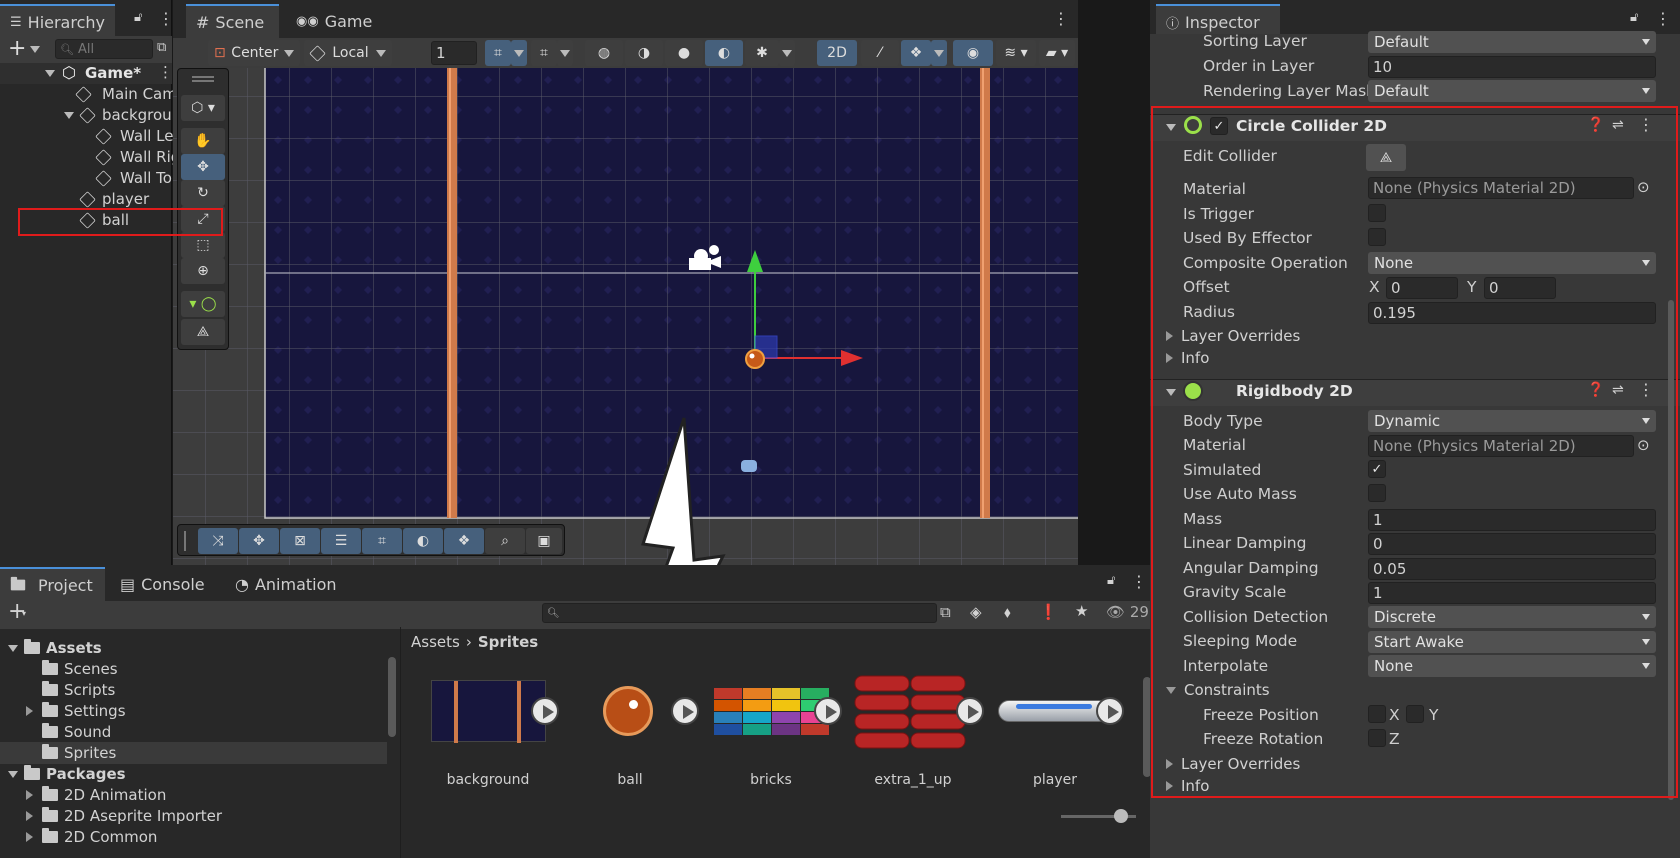 The width and height of the screenshot is (1680, 858). Describe the element at coordinates (880, 53) in the screenshot. I see `lighting-toggle: ⁄` at that location.